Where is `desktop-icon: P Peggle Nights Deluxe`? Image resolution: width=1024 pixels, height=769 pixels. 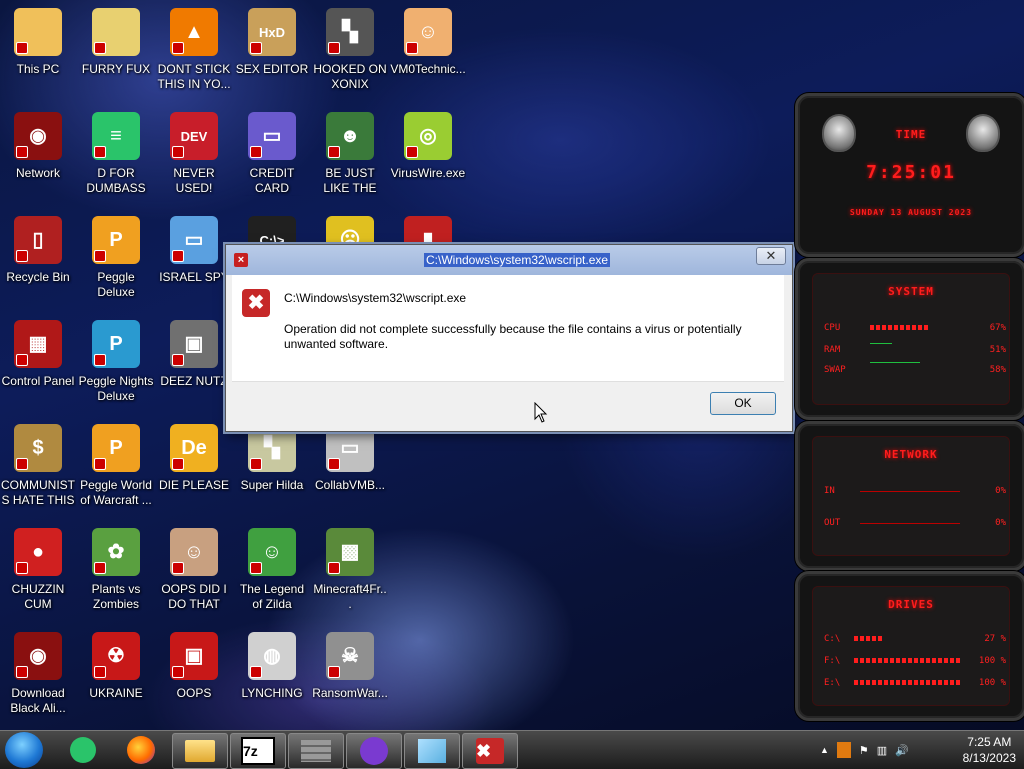
desktop-icon: P Peggle Nights Deluxe is located at coordinates (116, 366).